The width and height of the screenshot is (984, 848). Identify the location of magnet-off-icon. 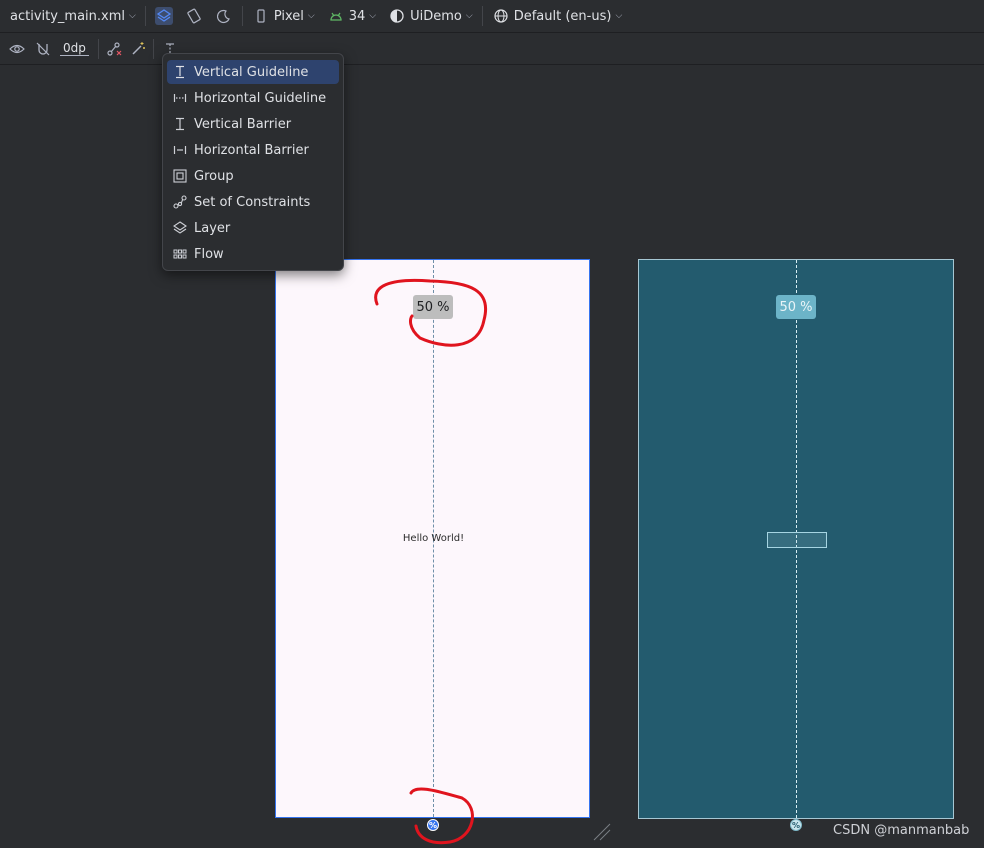
(43, 49).